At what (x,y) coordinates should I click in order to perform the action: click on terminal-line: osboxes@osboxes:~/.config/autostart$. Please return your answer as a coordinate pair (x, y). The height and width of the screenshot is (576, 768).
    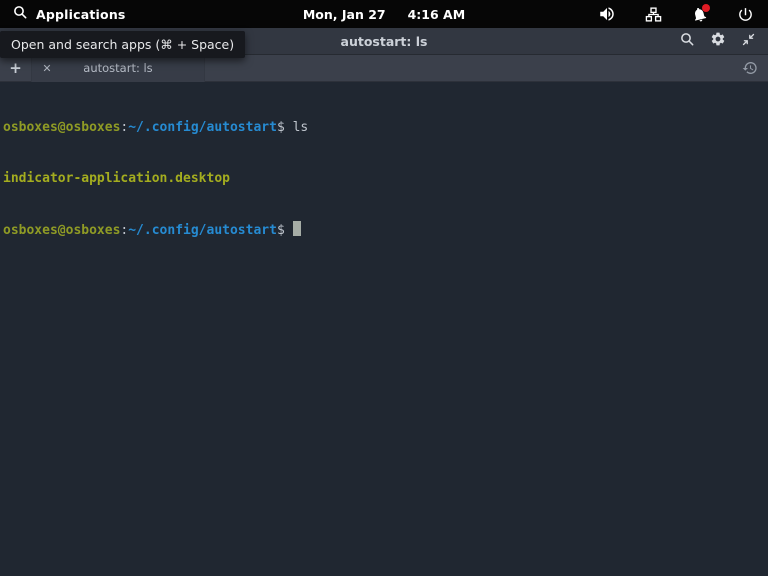
    Looking at the image, I should click on (385, 230).